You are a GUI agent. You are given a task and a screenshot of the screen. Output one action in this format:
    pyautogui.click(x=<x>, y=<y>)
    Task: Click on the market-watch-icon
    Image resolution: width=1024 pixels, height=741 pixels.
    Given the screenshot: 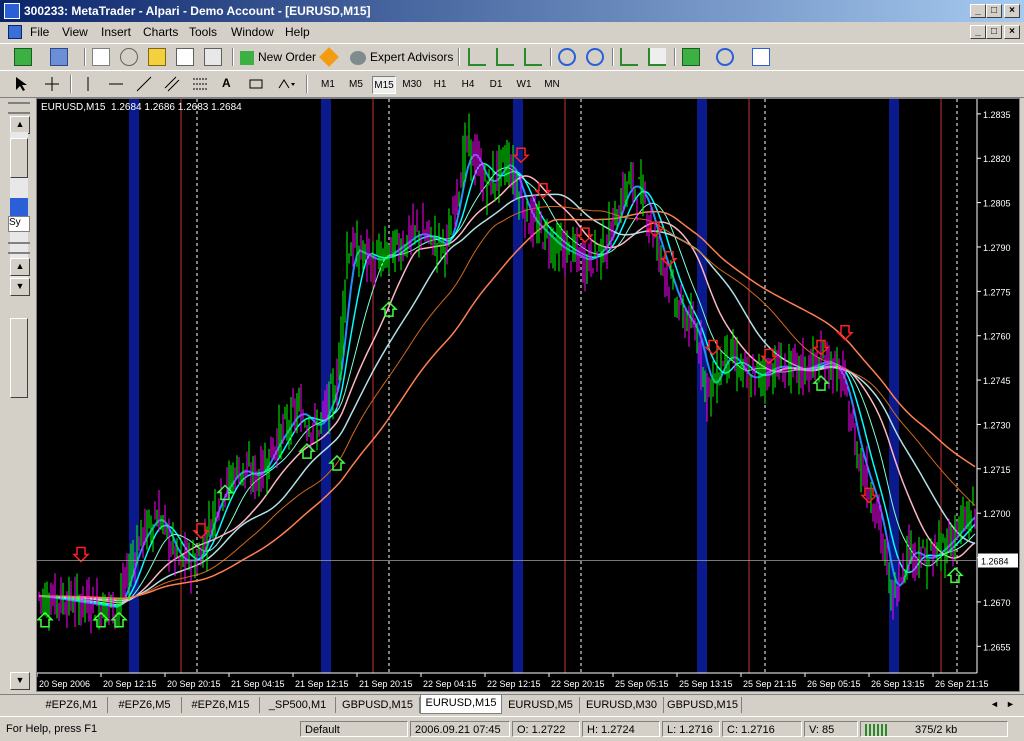 What is the action you would take?
    pyautogui.click(x=101, y=57)
    